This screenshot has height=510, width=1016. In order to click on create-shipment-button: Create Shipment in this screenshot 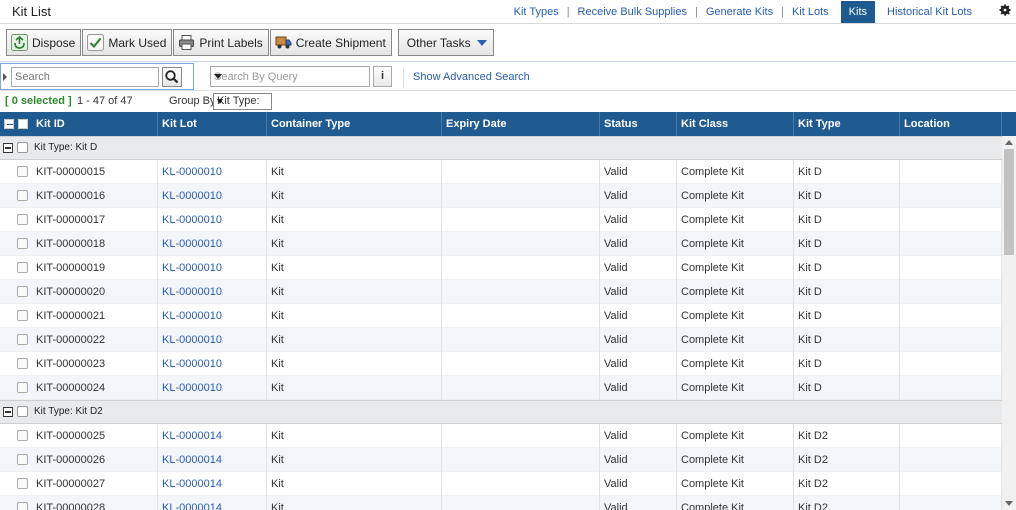, I will do `click(330, 42)`.